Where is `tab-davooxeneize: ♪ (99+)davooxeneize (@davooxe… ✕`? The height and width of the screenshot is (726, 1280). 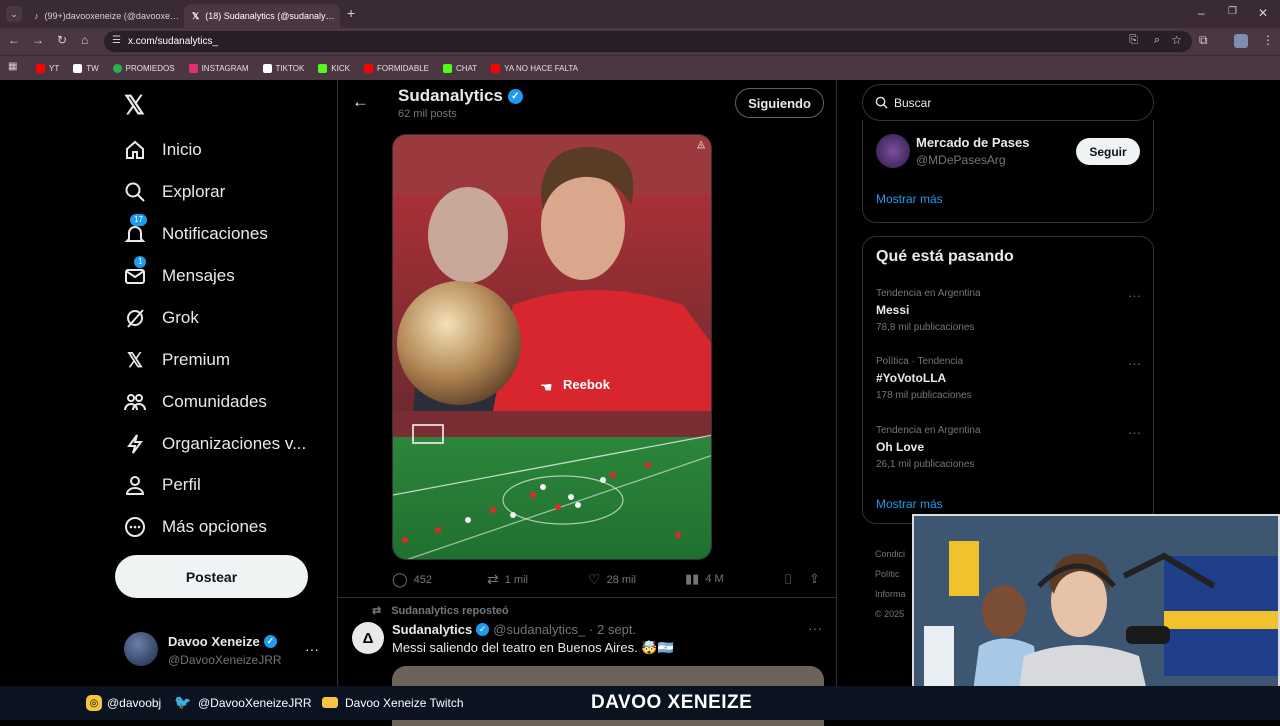
tab-davooxeneize: ♪ (99+)davooxeneize (@davooxe… ✕ is located at coordinates (104, 16).